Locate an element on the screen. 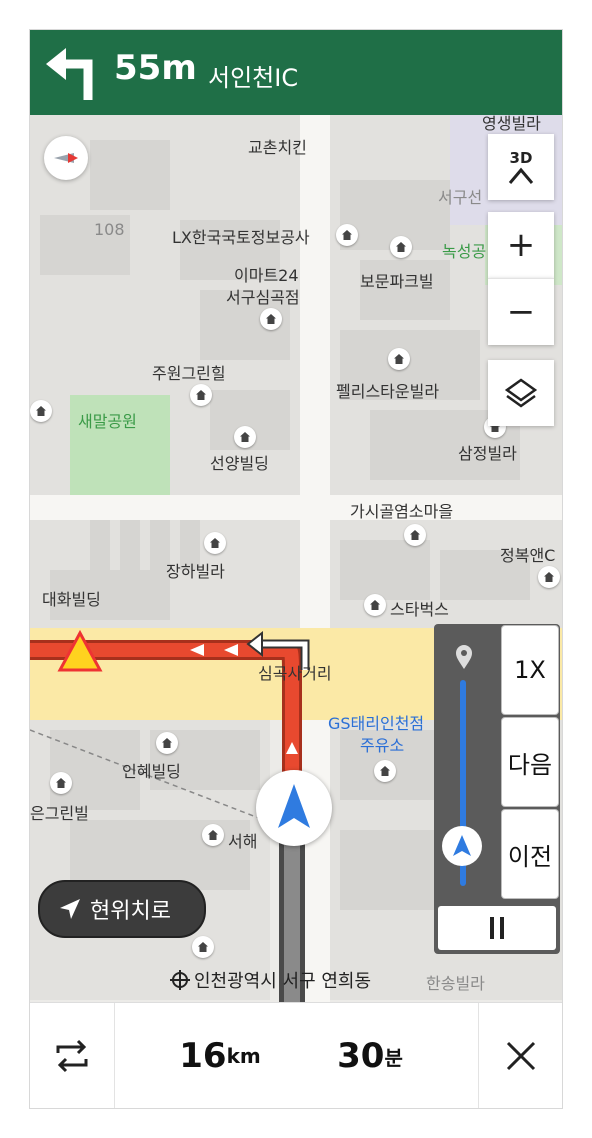 This screenshot has width=592, height=1138. destination-pin-icon is located at coordinates (464, 657).